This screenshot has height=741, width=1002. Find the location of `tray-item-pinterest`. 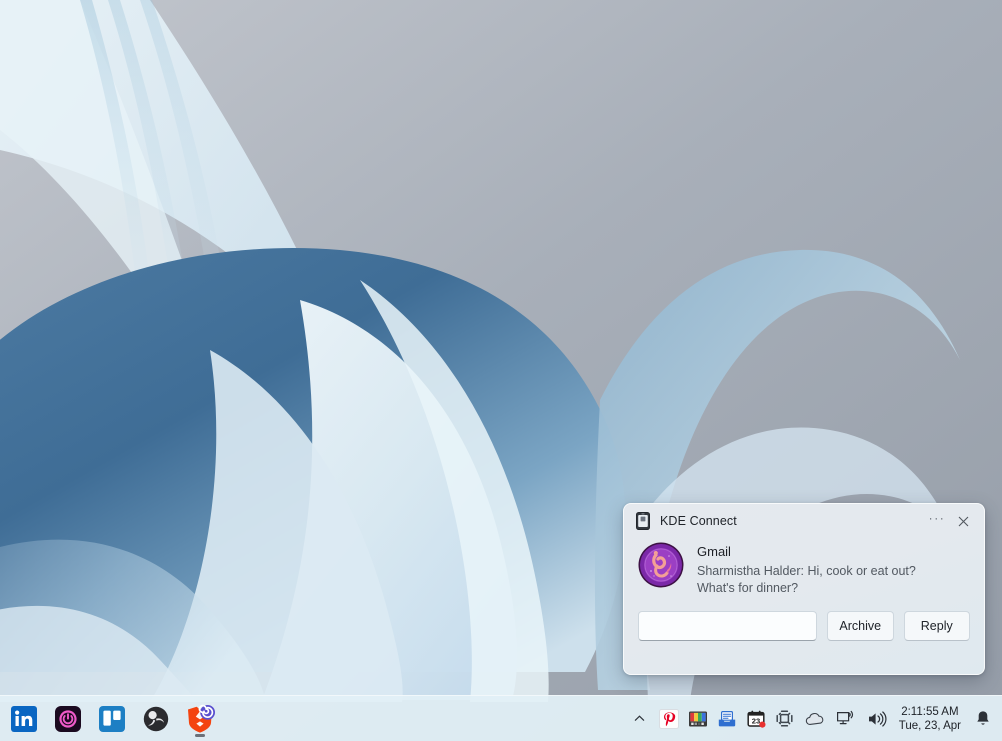

tray-item-pinterest is located at coordinates (669, 719).